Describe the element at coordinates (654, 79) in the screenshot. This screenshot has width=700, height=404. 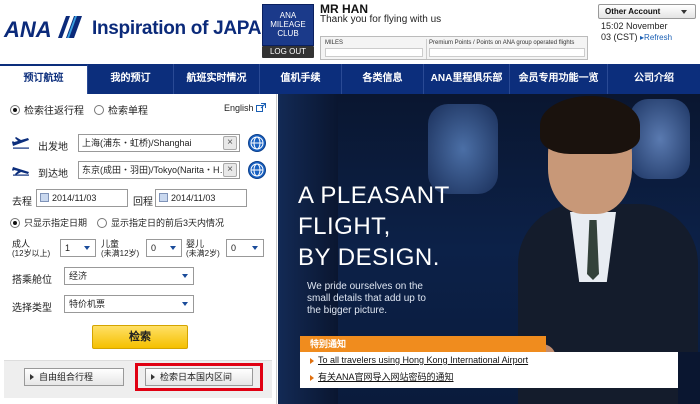
I see `nav-company: 公司介绍` at that location.